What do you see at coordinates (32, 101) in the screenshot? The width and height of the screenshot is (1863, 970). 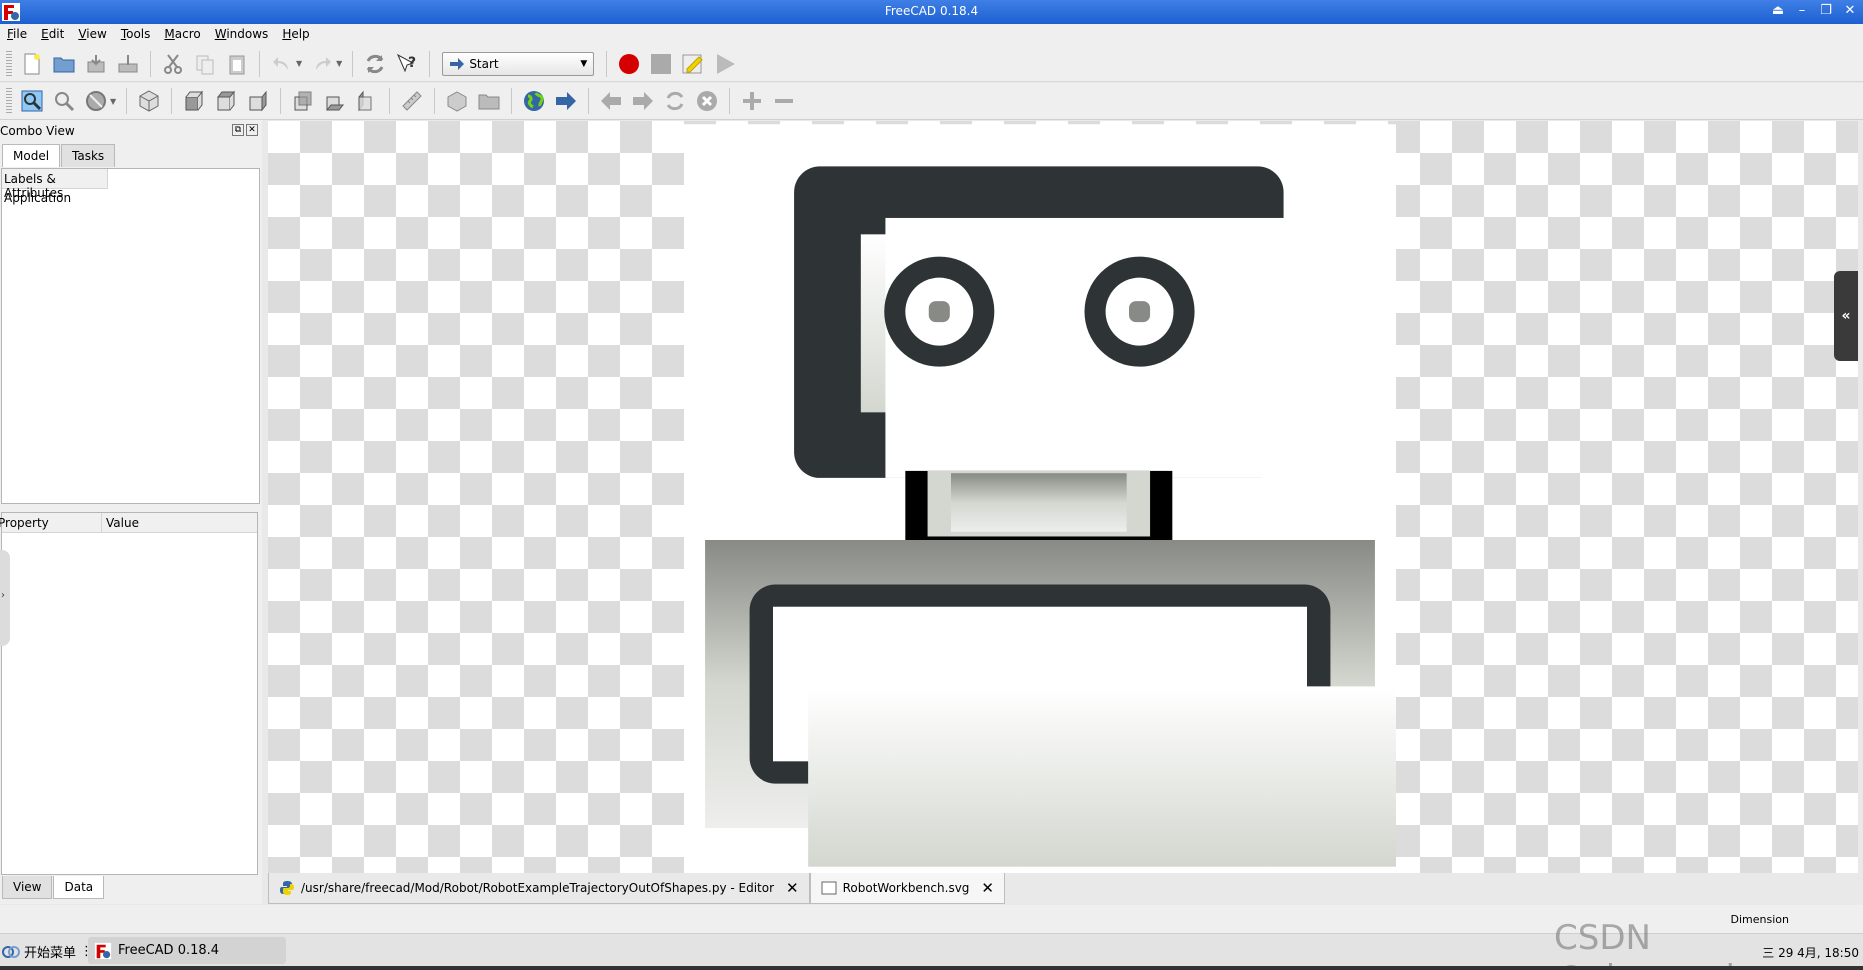 I see `fit-all-icon` at bounding box center [32, 101].